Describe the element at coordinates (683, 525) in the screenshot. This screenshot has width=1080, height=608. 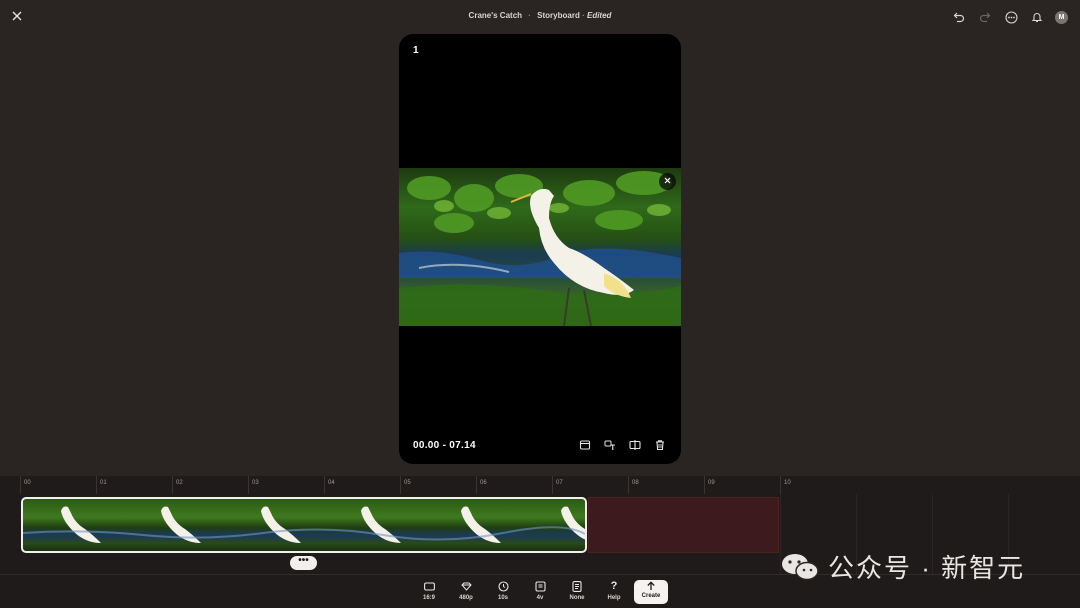
I see `empty-timeline-region` at that location.